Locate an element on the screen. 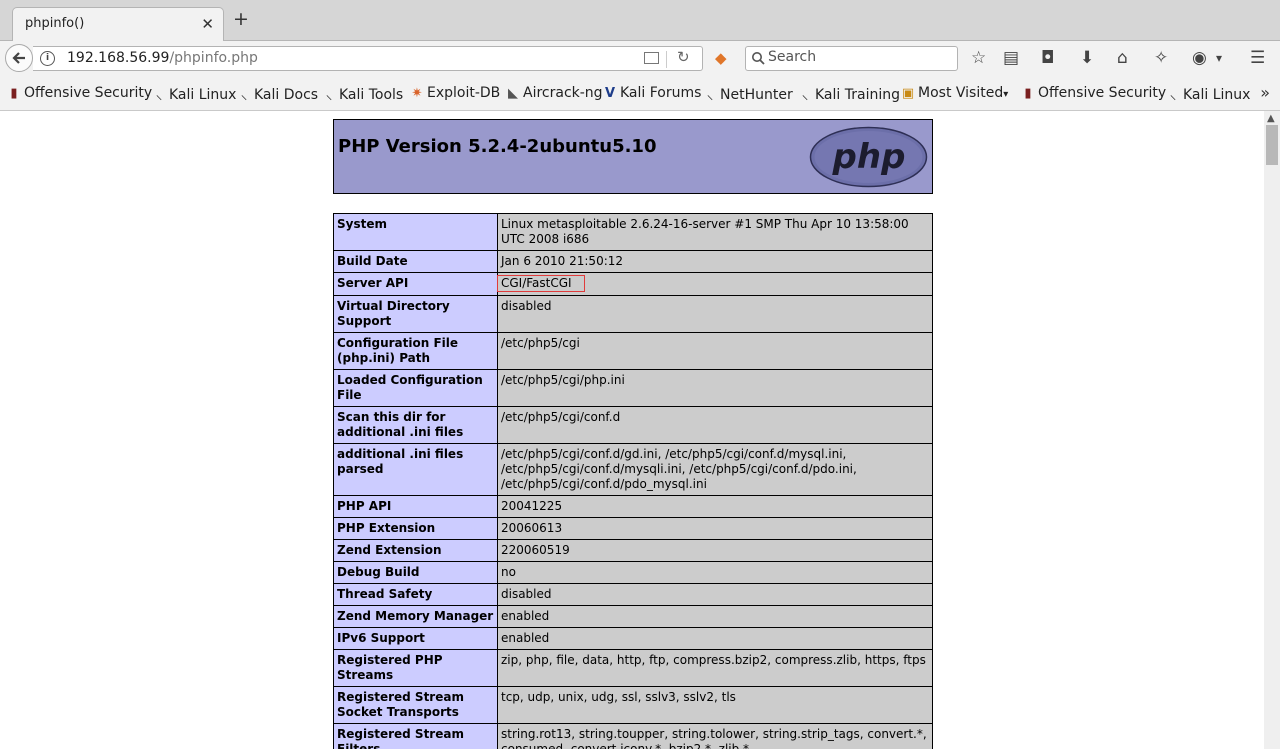 The width and height of the screenshot is (1280, 749). search-box is located at coordinates (851, 58).